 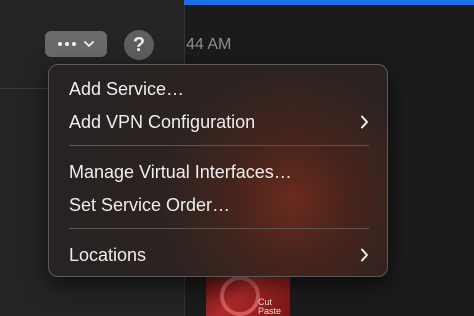 I want to click on selected-row-highlight, so click(x=329, y=2).